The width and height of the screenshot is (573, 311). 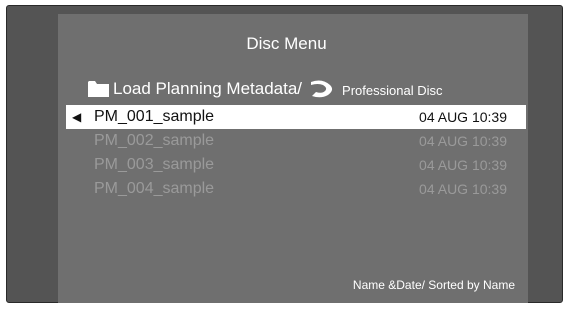 I want to click on file-row: PM_002_sample 04 AUG 10:39, so click(x=296, y=141).